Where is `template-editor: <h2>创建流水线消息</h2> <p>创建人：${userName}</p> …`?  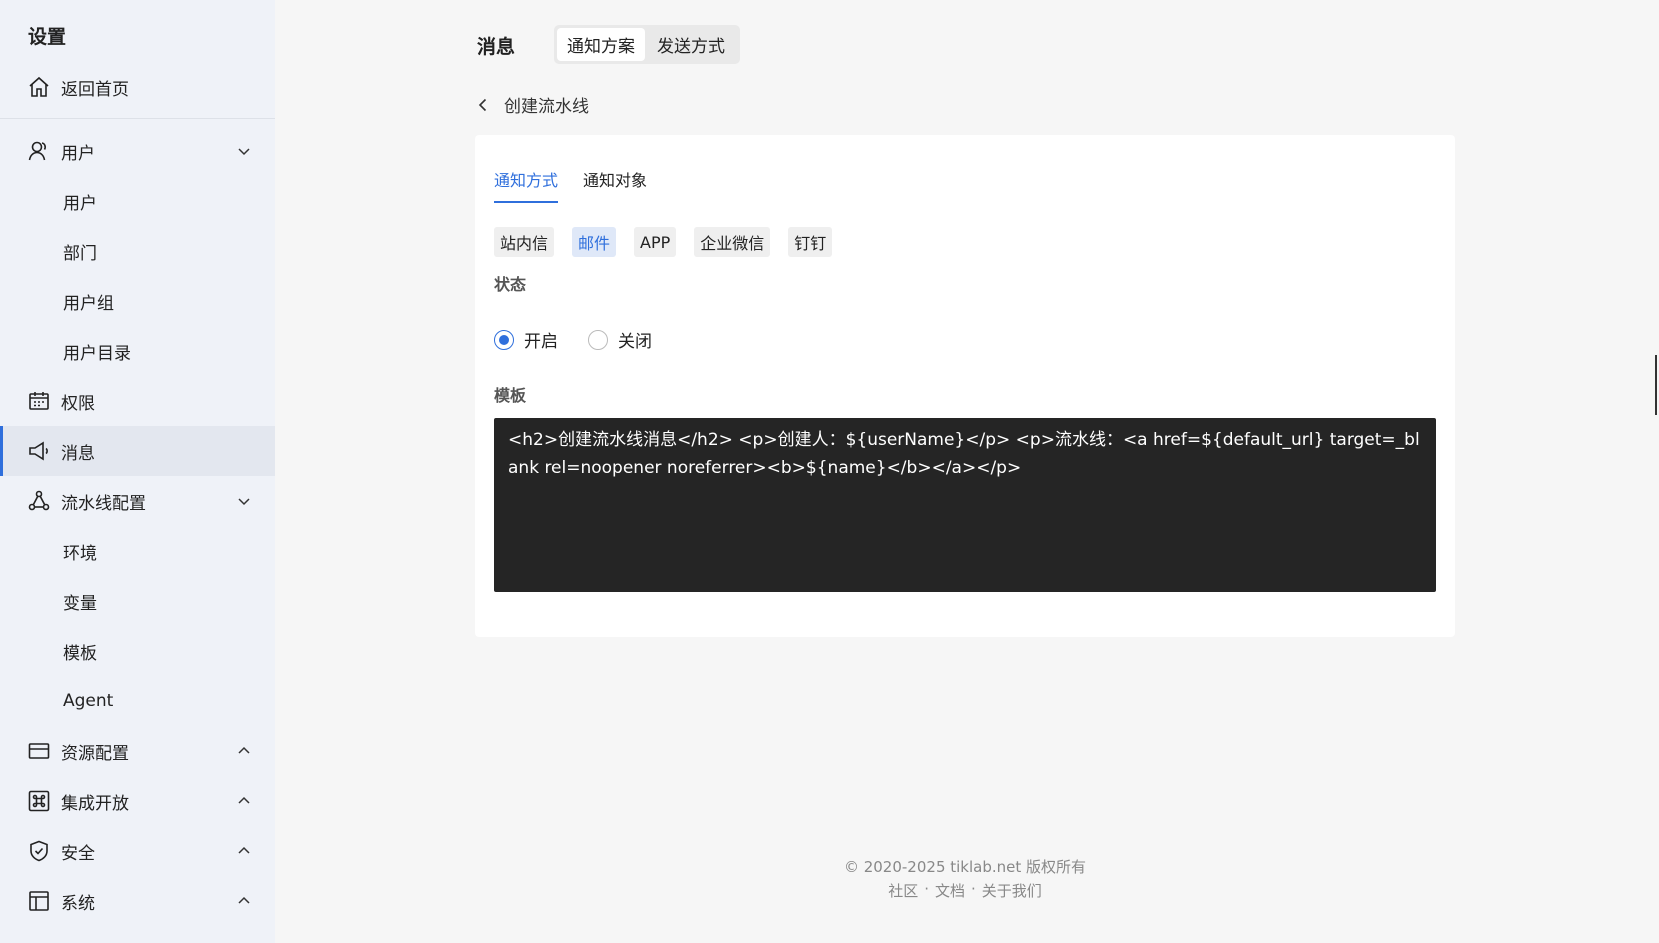 template-editor: <h2>创建流水线消息</h2> <p>创建人：${userName}</p> … is located at coordinates (965, 505).